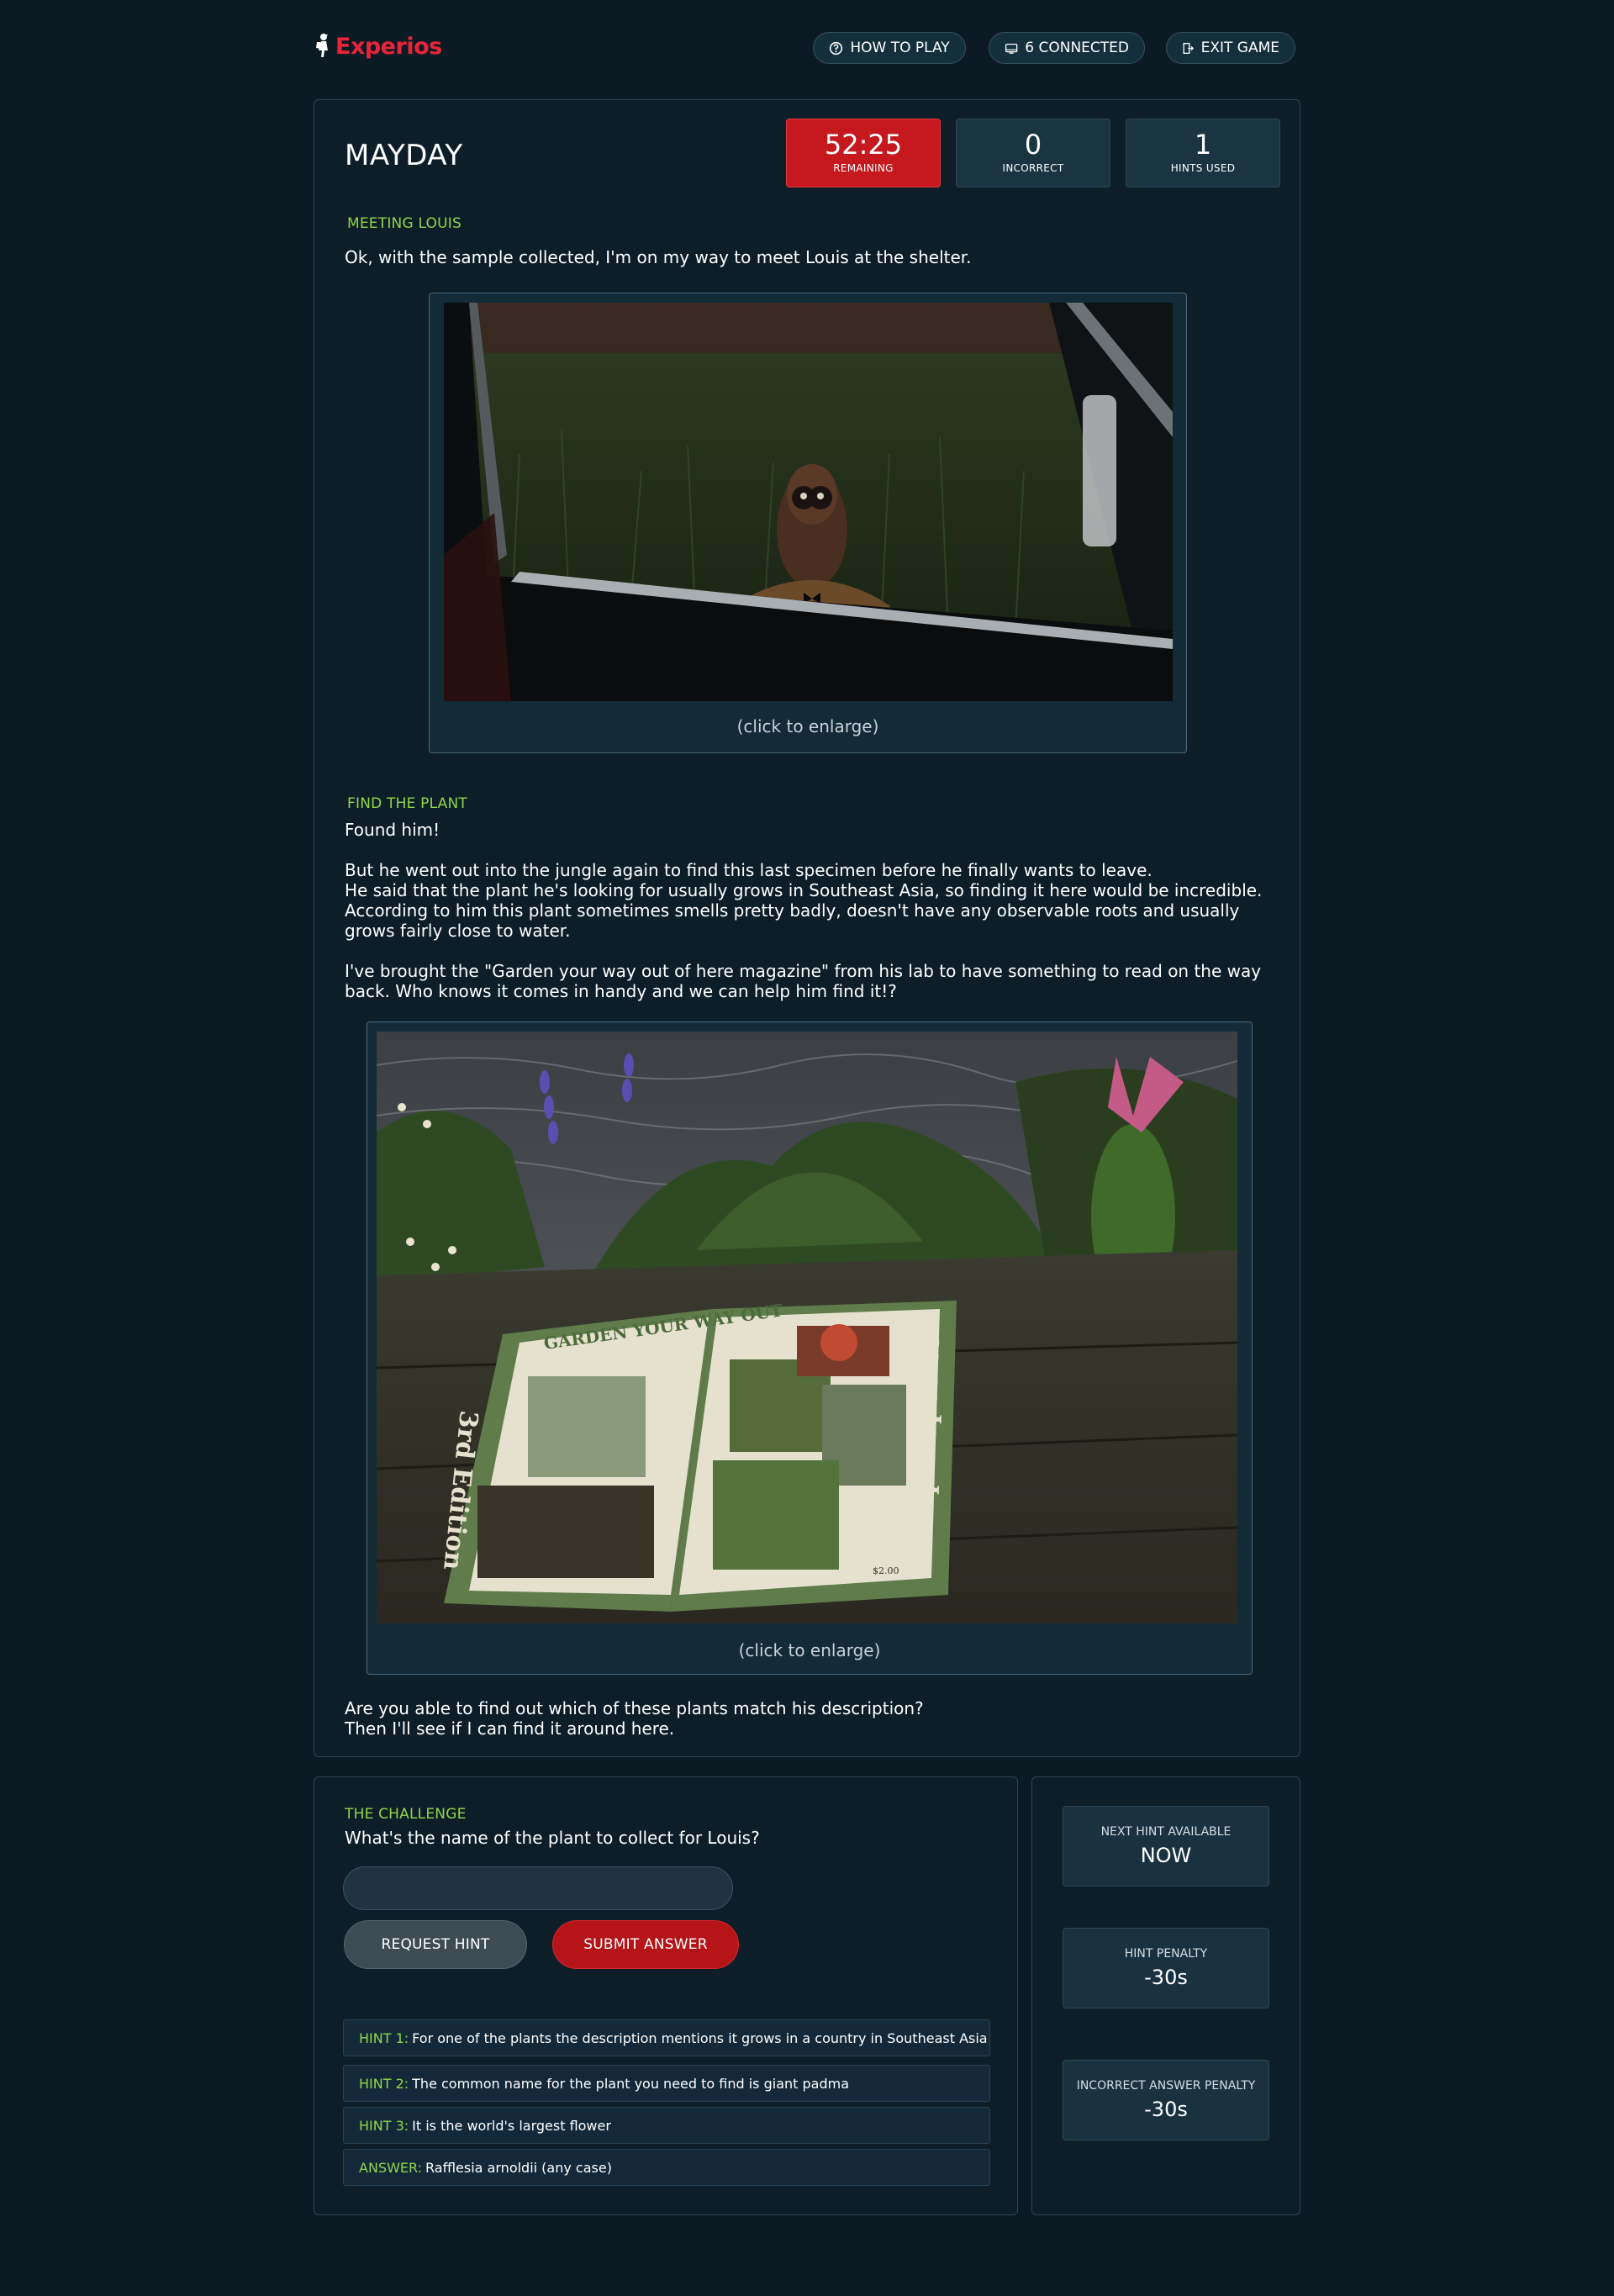 This screenshot has height=2296, width=1614. Describe the element at coordinates (645, 1945) in the screenshot. I see `submit-answer-button: SUBMIT ANSWER` at that location.